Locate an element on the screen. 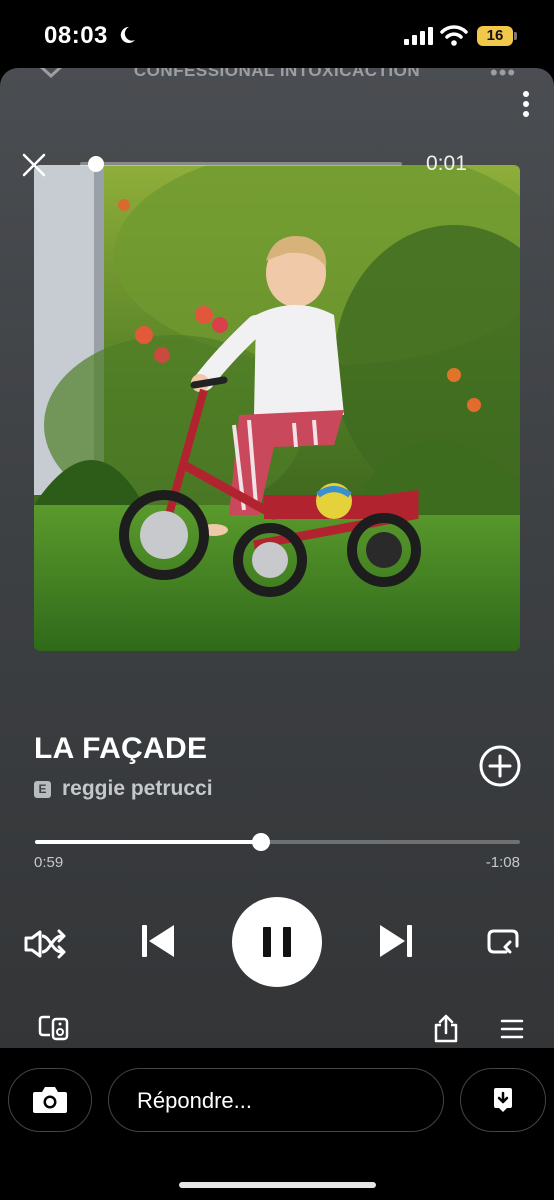 The height and width of the screenshot is (1200, 554). devices-icon is located at coordinates (54, 1028).